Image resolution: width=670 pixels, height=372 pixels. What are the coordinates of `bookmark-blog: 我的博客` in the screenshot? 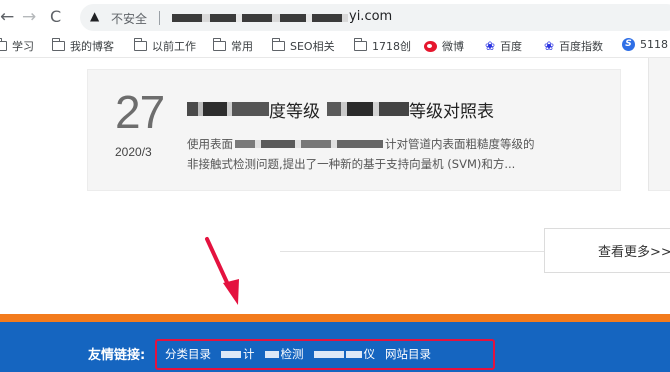 It's located at (82, 46).